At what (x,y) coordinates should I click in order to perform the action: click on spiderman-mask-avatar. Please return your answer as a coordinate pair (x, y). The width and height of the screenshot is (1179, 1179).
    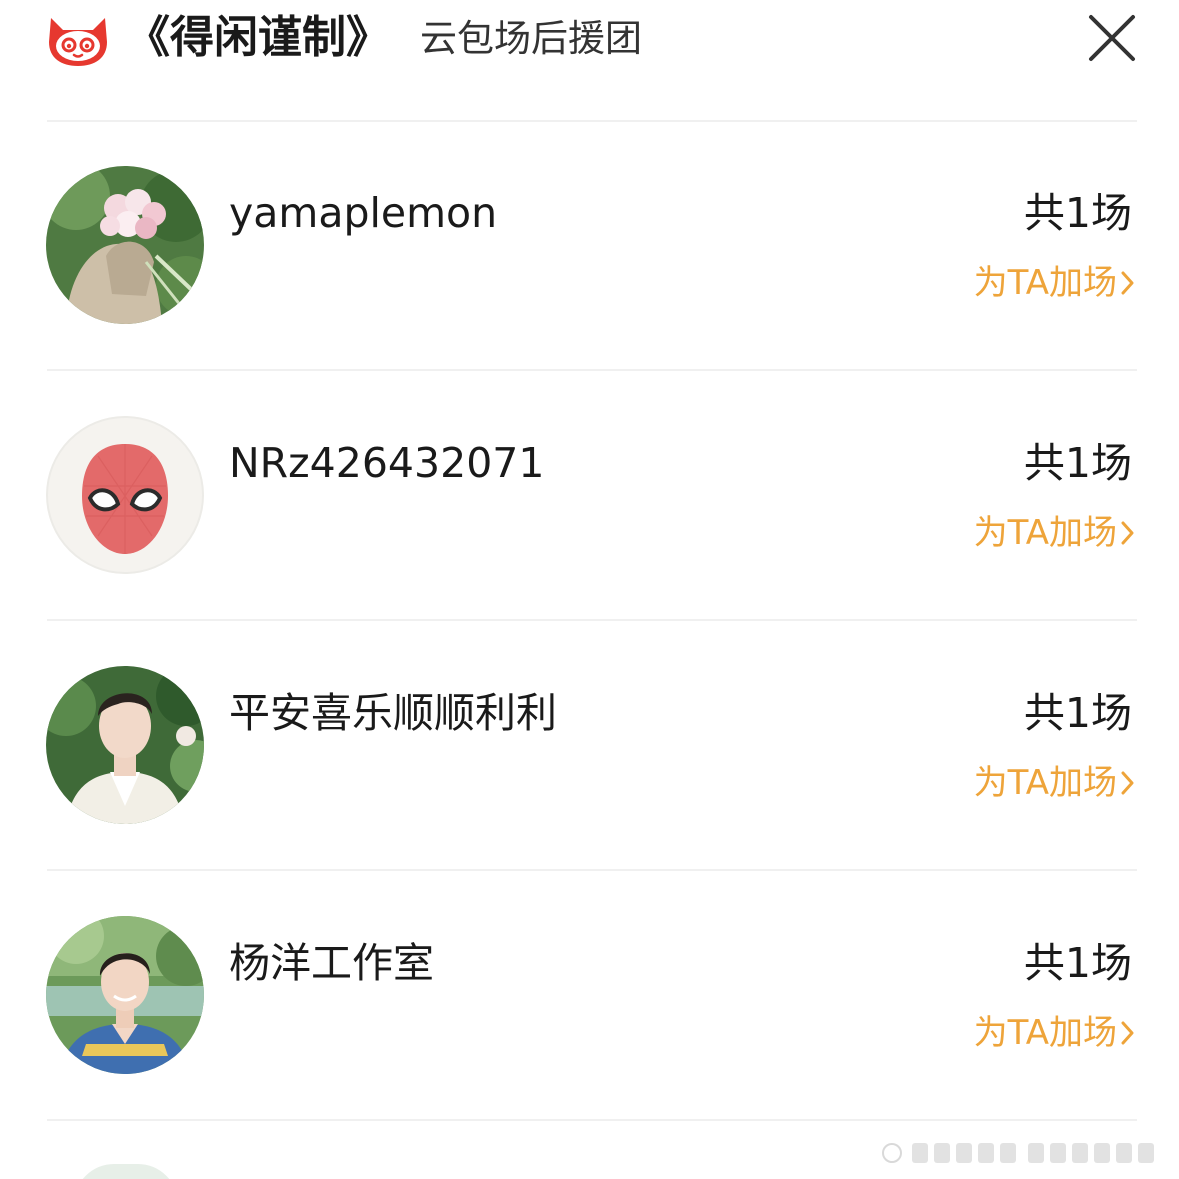
    Looking at the image, I should click on (125, 495).